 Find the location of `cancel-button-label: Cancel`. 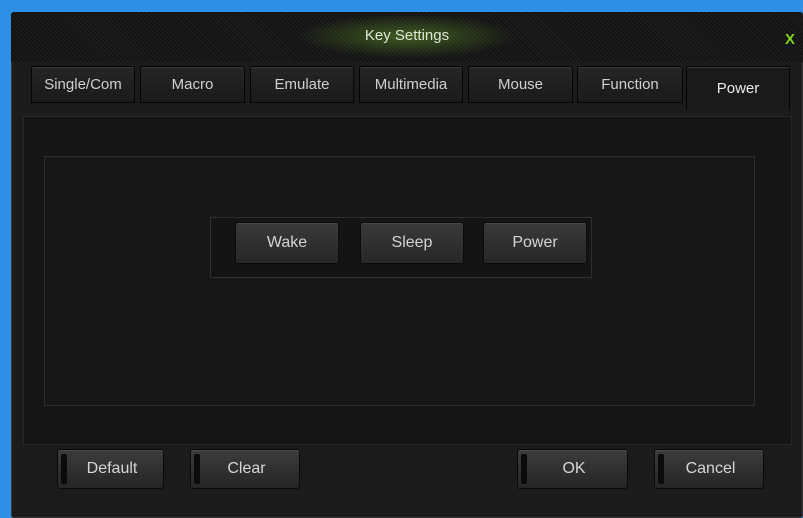

cancel-button-label: Cancel is located at coordinates (710, 468).